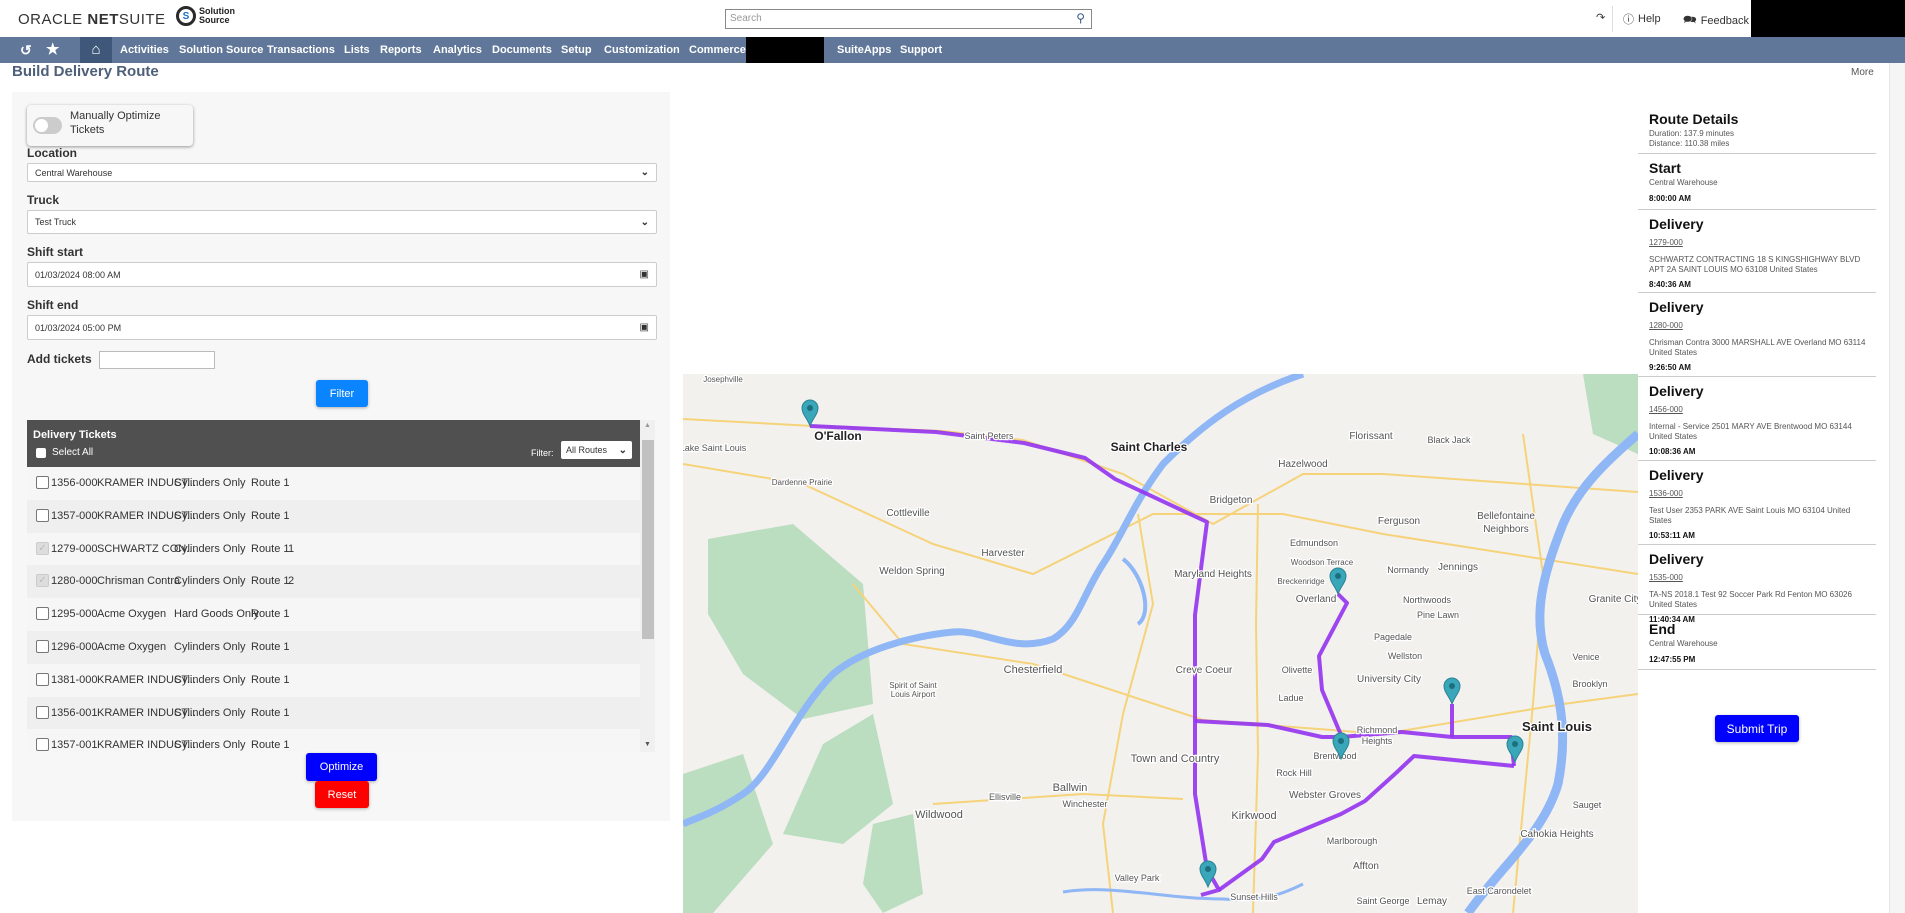 The height and width of the screenshot is (913, 1905). What do you see at coordinates (921, 50) in the screenshot?
I see `nav-support: Support` at bounding box center [921, 50].